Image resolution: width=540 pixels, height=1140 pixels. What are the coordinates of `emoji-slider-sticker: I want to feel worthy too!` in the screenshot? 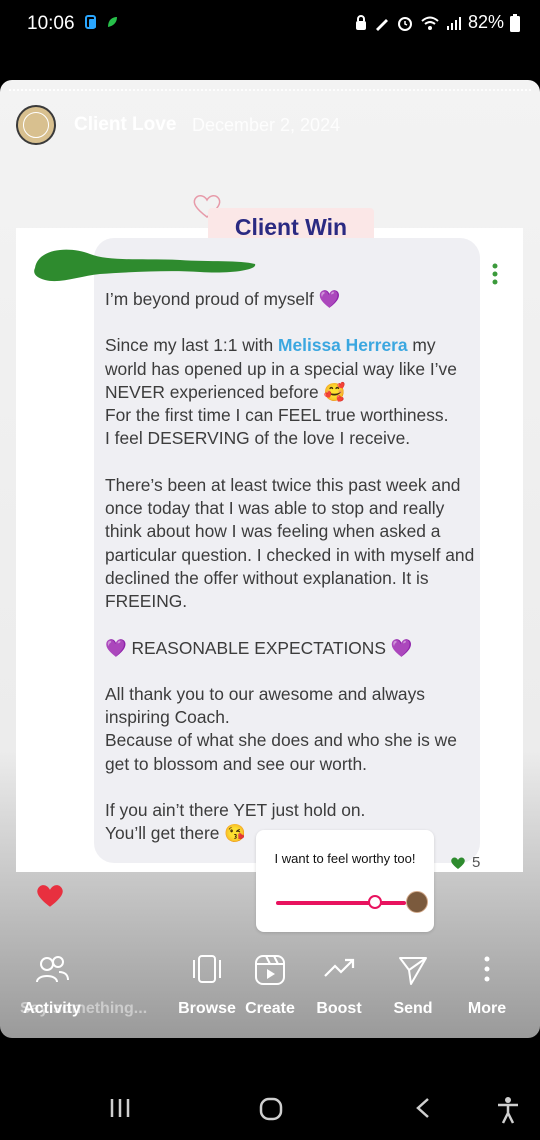 It's located at (345, 881).